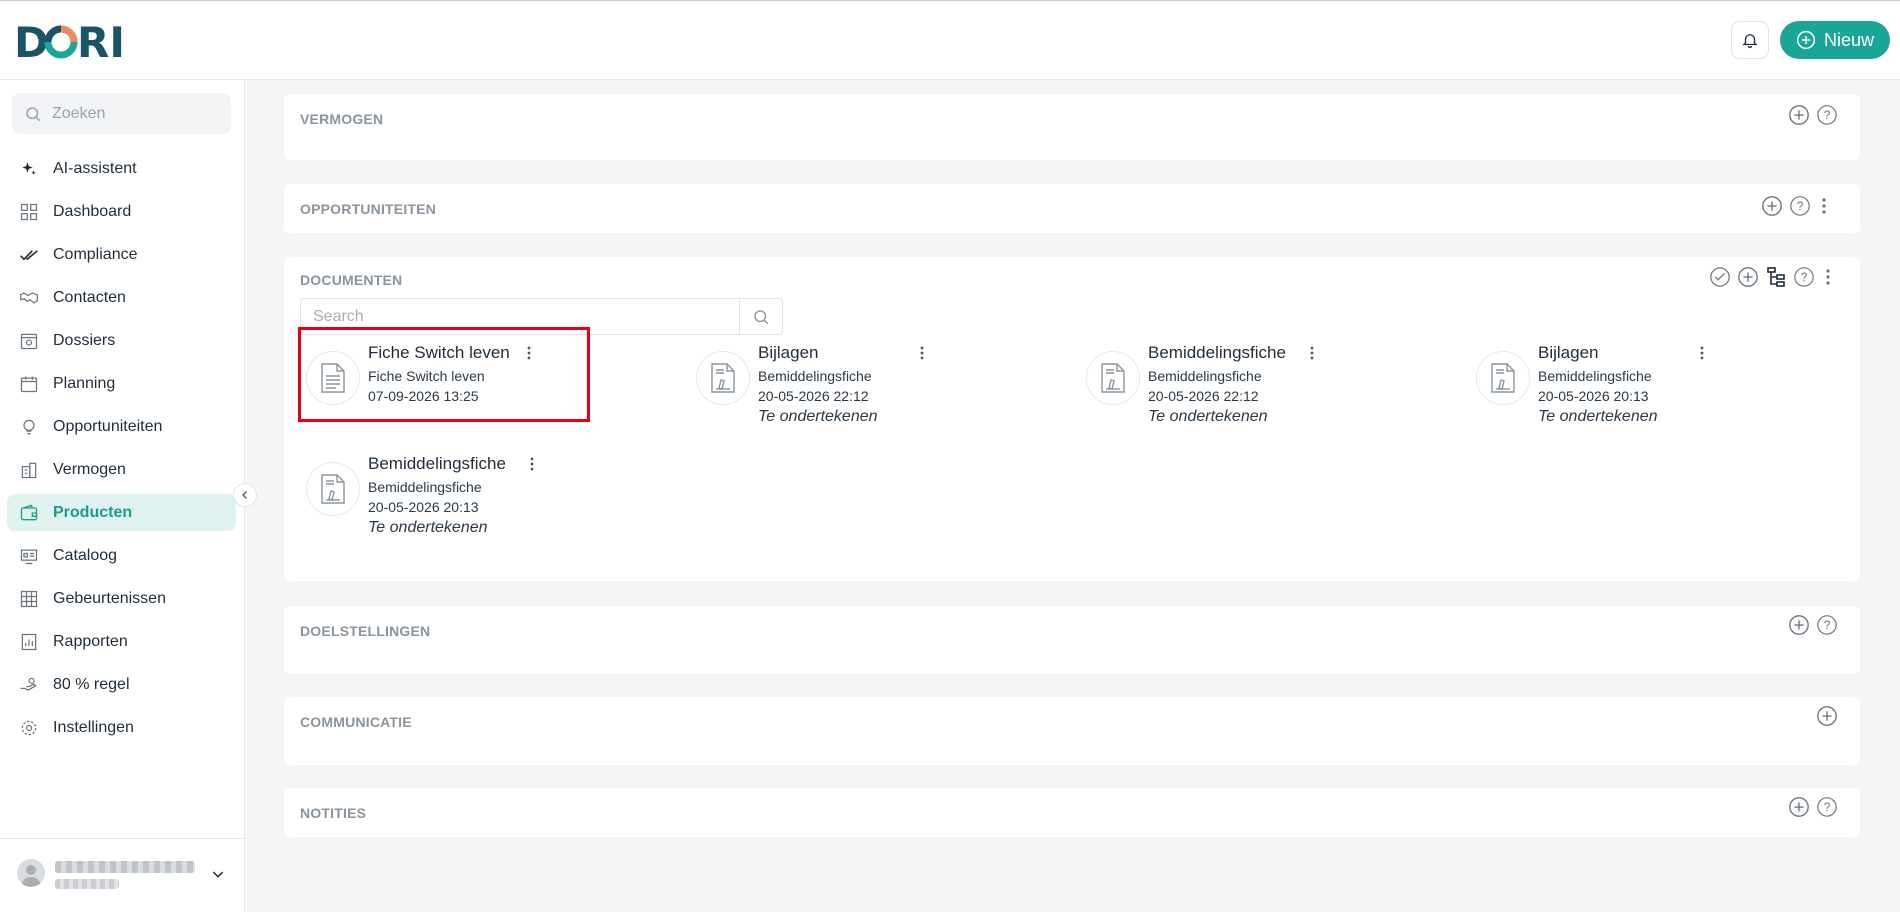 This screenshot has width=1900, height=912. What do you see at coordinates (29, 255) in the screenshot?
I see `double-check-icon` at bounding box center [29, 255].